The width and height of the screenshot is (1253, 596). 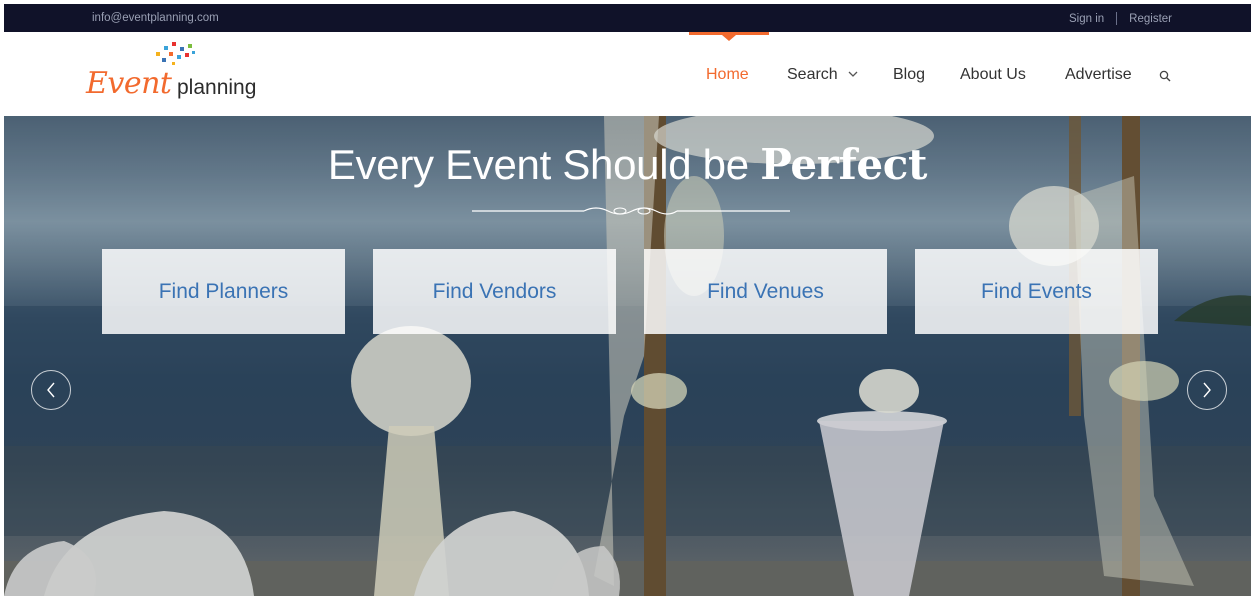 I want to click on main-navigation: Home Search Blog About Us Advertise, so click(x=626, y=74).